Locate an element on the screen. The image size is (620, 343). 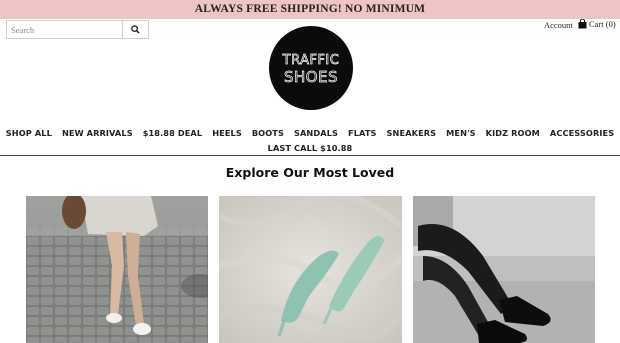
boots-photo-image is located at coordinates (504, 269).